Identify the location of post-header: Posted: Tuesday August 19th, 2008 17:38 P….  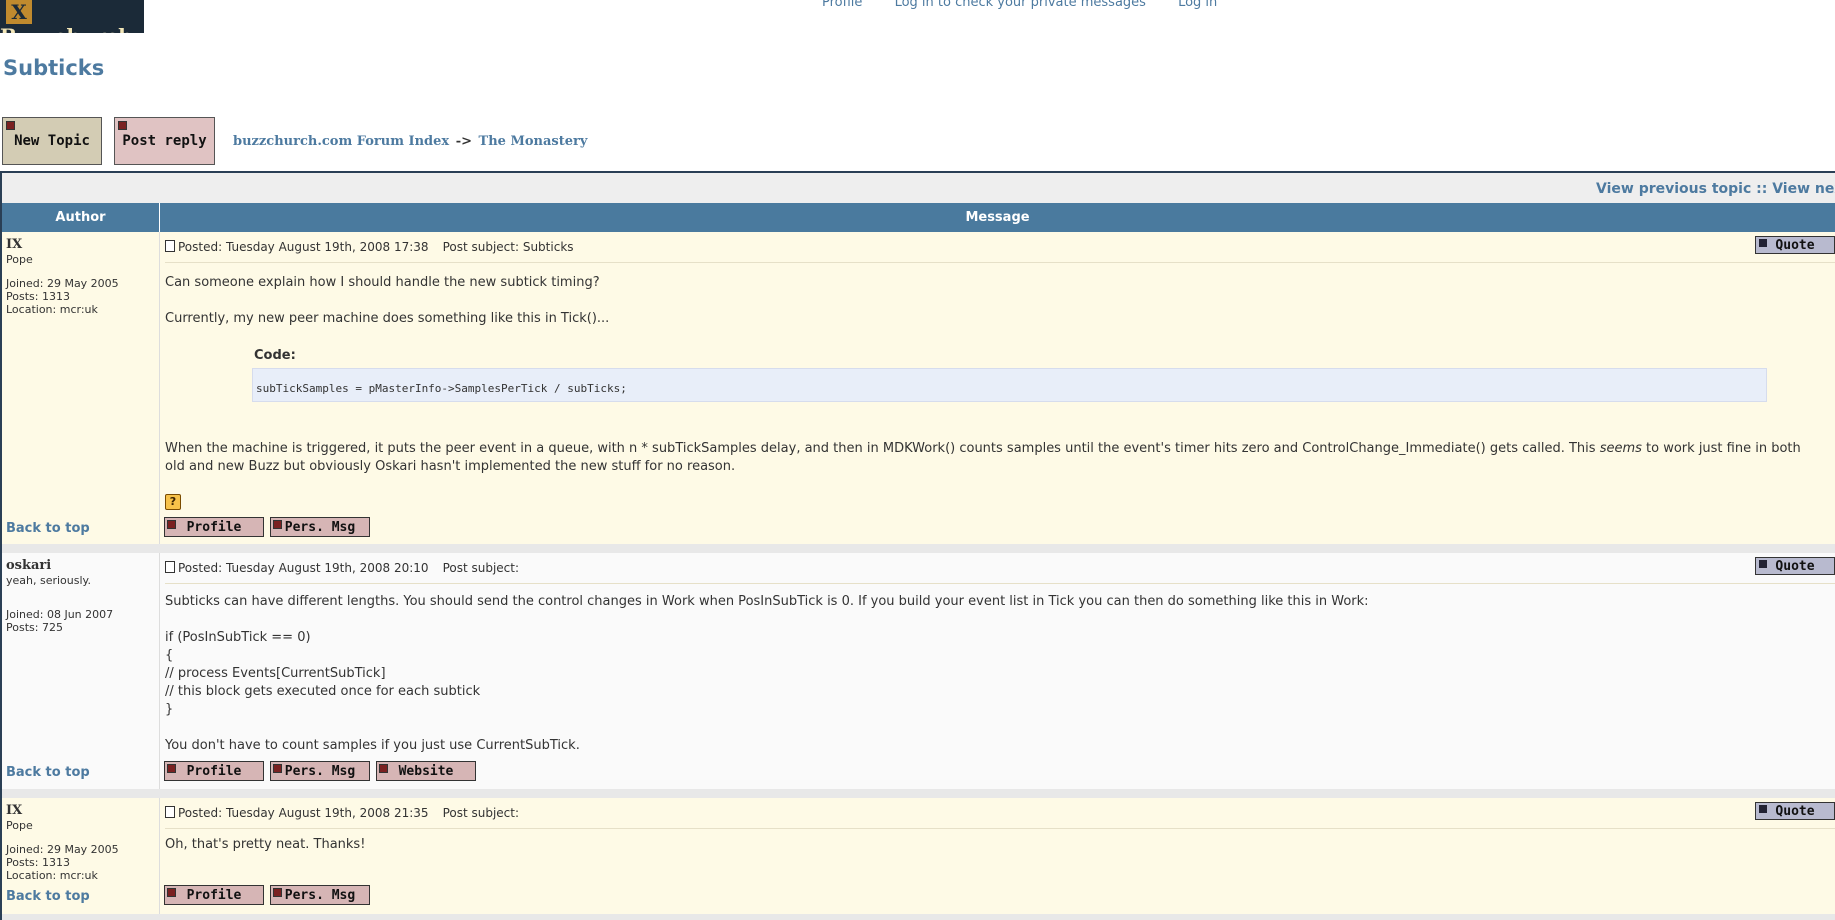
(369, 247).